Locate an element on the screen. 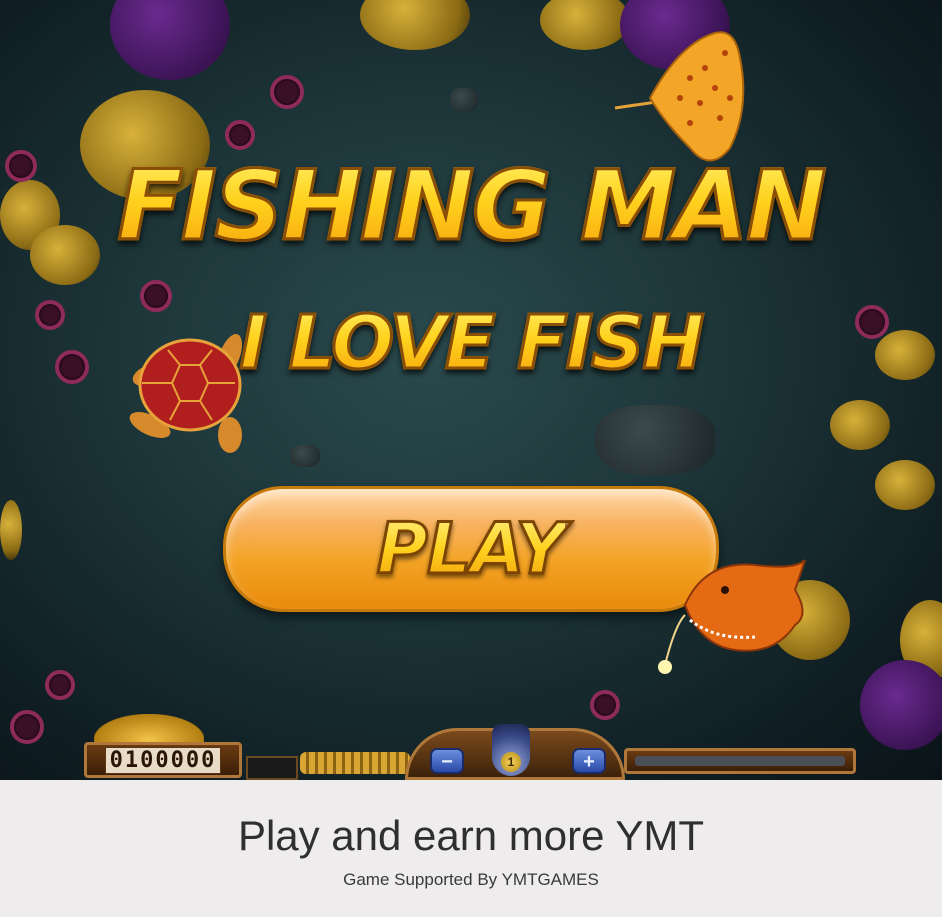 This screenshot has height=917, width=942. footer-tagline: Play and earn more YMT is located at coordinates (471, 835).